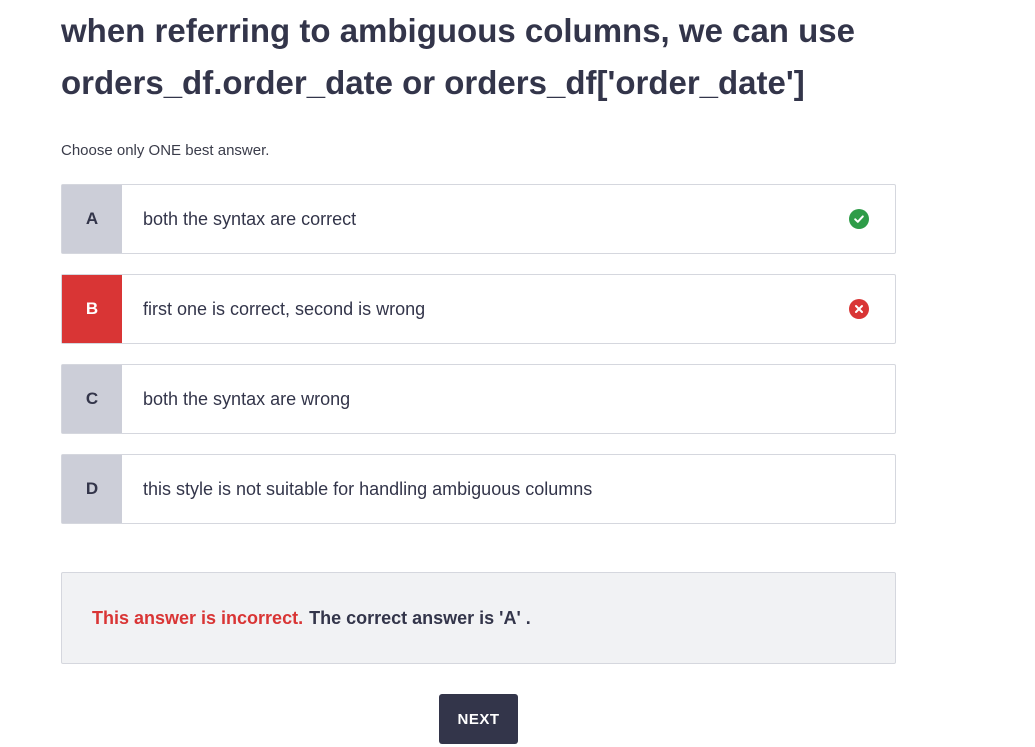  What do you see at coordinates (478, 309) in the screenshot?
I see `option-b: B first one is correct, second is wrong` at bounding box center [478, 309].